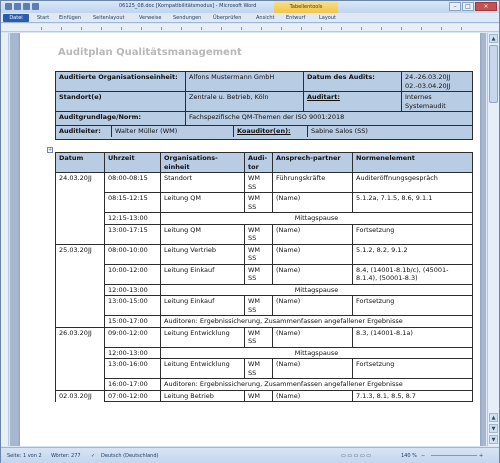 This screenshot has height=463, width=500. Describe the element at coordinates (26, 6) in the screenshot. I see `undo-icon` at that location.